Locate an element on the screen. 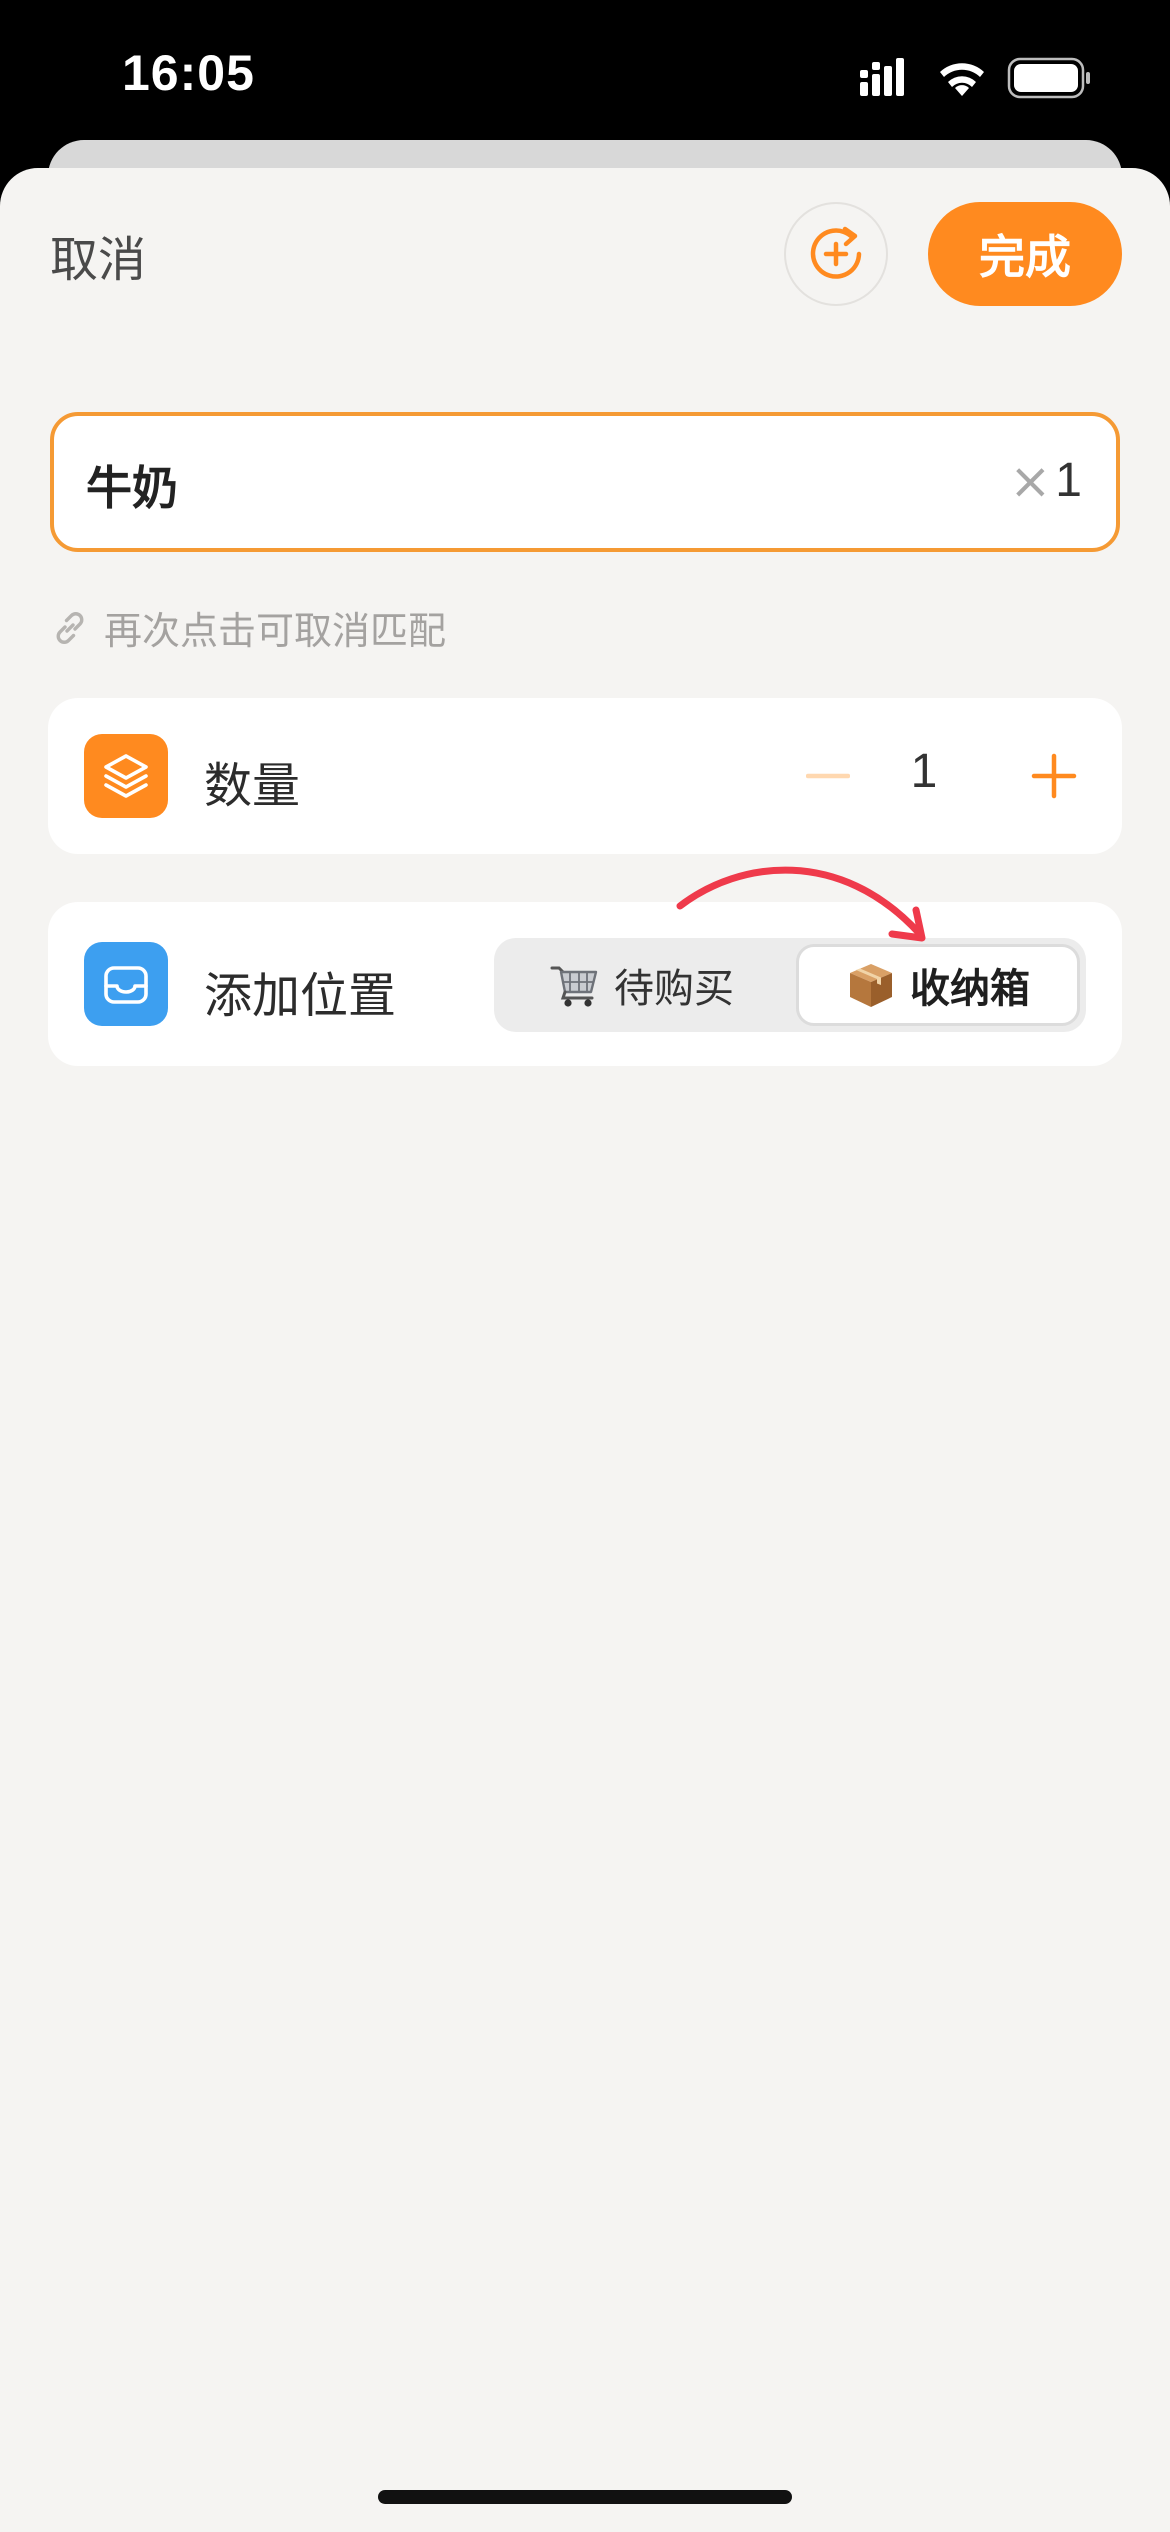  quantity-row: 数量 1 is located at coordinates (585, 776).